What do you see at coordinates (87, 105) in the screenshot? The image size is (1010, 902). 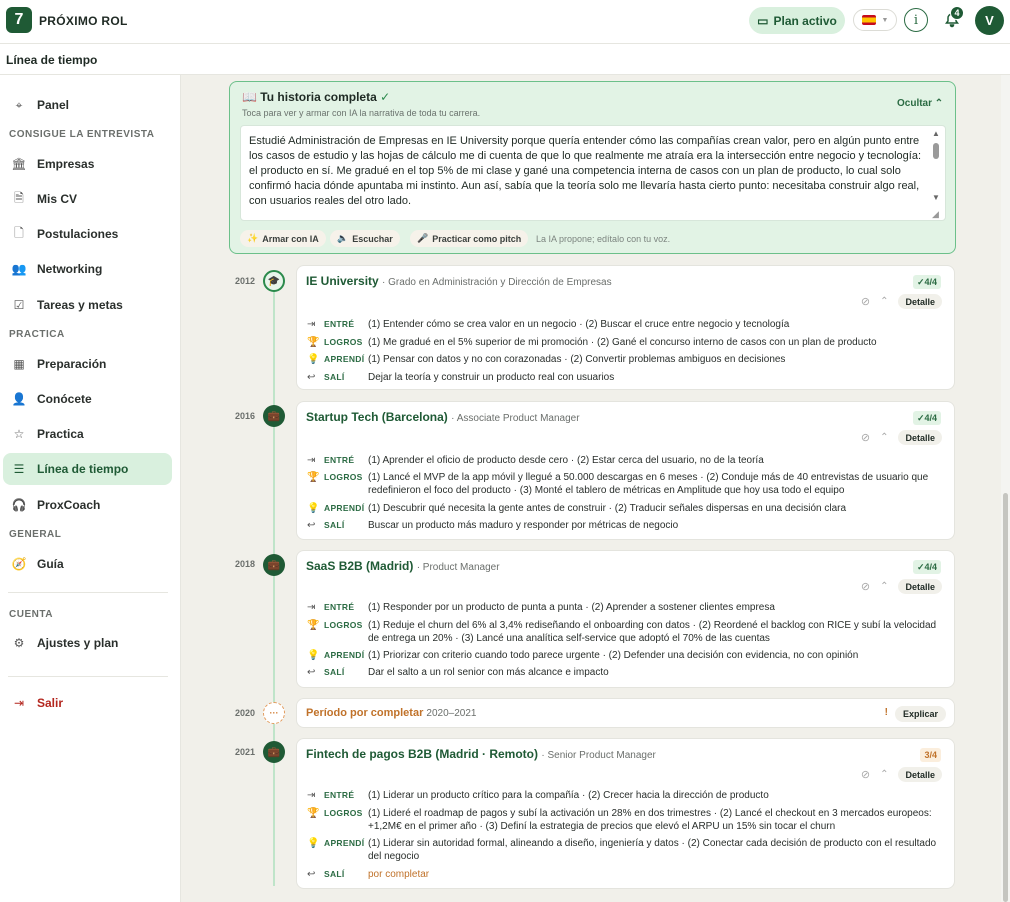 I see `sidebar-item-panel: ⌖ Panel` at bounding box center [87, 105].